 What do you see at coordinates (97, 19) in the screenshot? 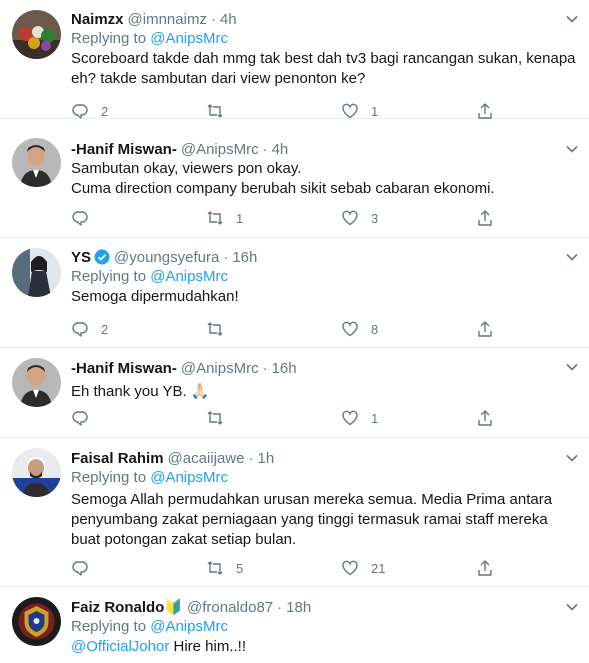
I see `user-name: Naimzx` at bounding box center [97, 19].